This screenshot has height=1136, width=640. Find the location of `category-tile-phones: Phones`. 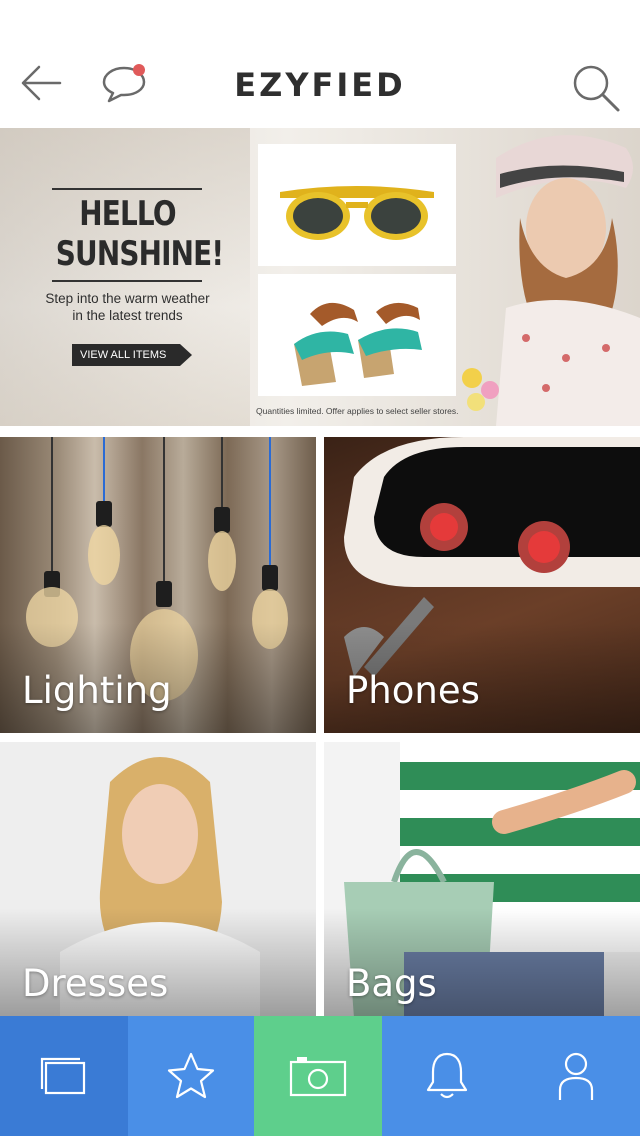

category-tile-phones: Phones is located at coordinates (482, 585).